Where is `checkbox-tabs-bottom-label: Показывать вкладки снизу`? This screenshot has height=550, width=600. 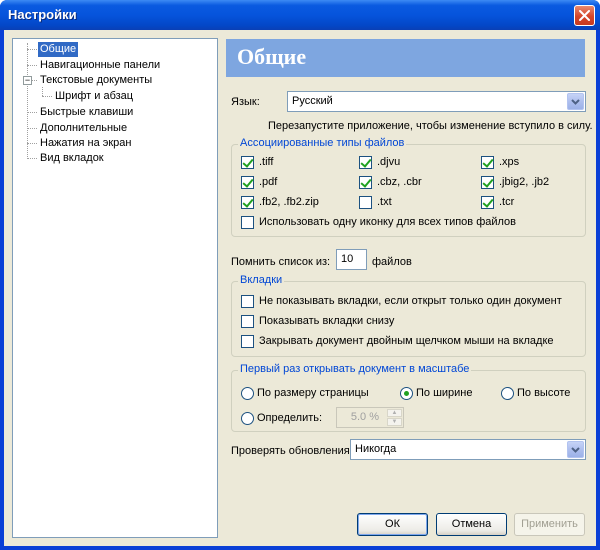
checkbox-tabs-bottom-label: Показывать вкладки снизу is located at coordinates (327, 321).